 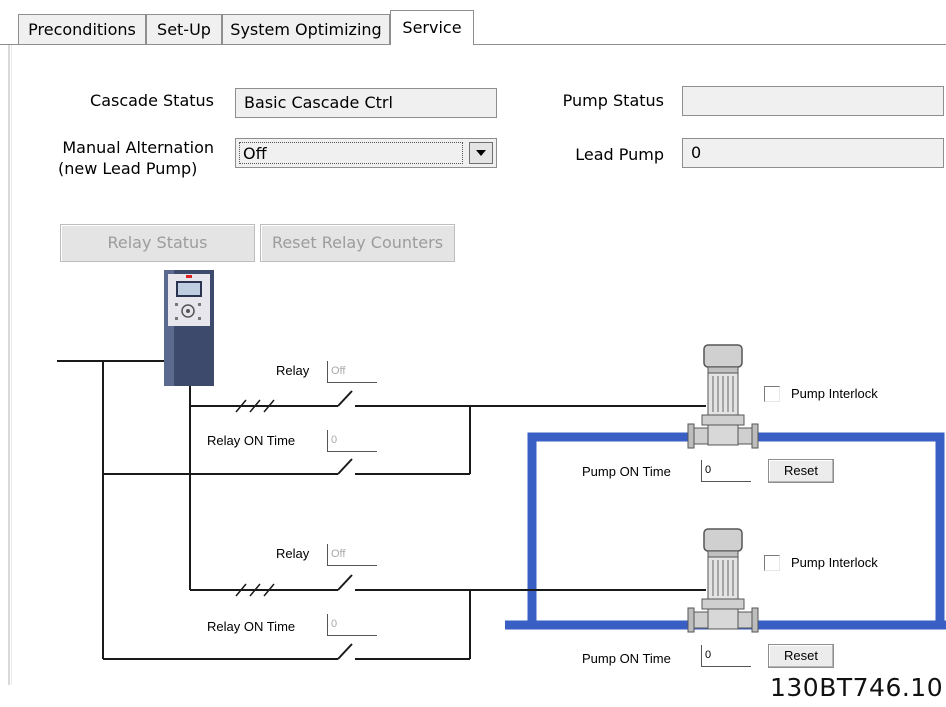 I want to click on frequency-converter-icon, so click(x=189, y=328).